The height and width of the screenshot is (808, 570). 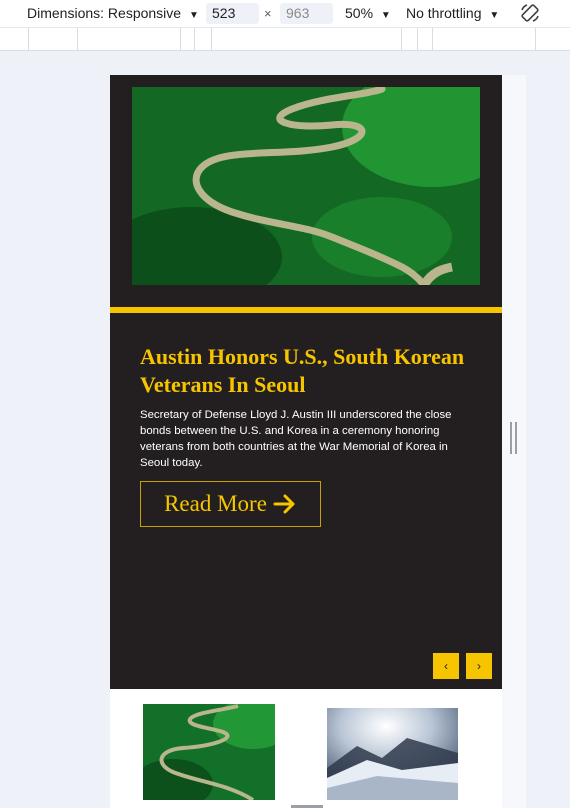 I want to click on hero-image, so click(x=306, y=186).